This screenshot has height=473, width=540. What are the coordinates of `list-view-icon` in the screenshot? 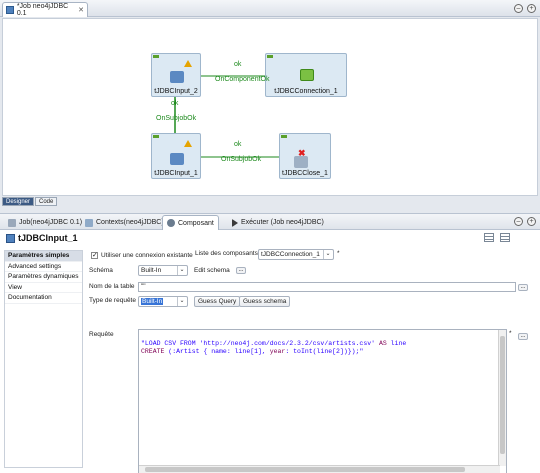 It's located at (505, 237).